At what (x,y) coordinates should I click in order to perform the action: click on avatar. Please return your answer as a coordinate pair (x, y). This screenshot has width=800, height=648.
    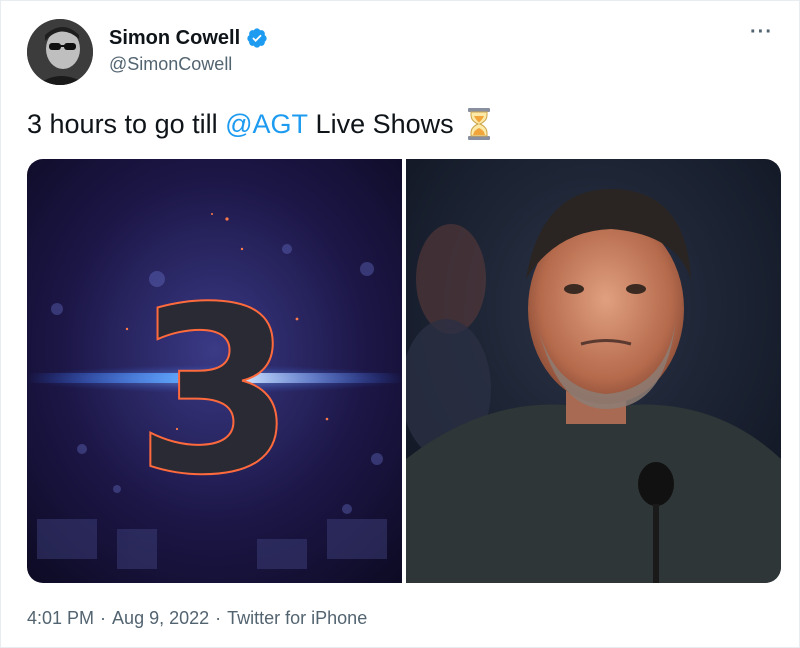
    Looking at the image, I should click on (60, 52).